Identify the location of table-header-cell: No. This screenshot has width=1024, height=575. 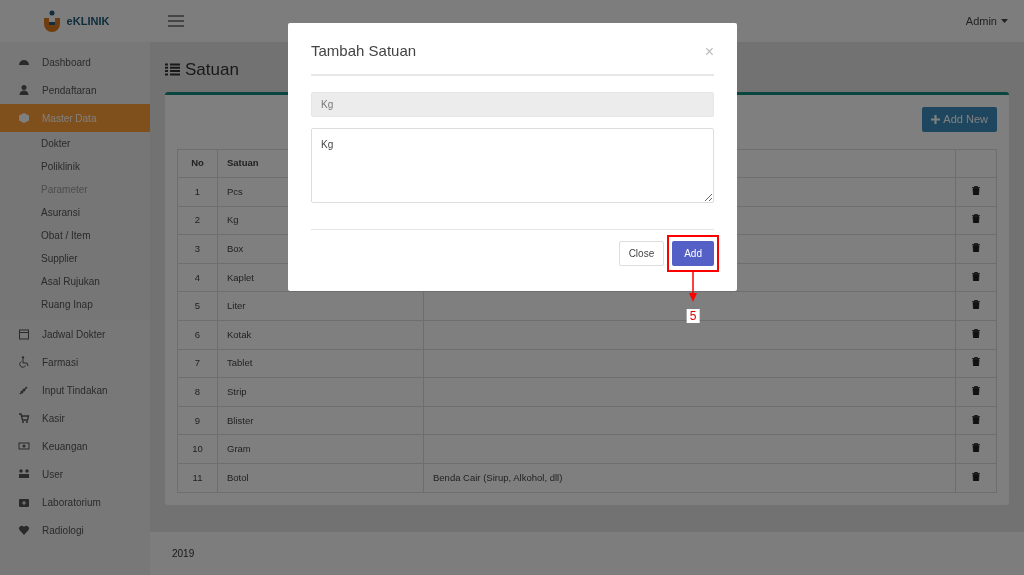
(197, 163).